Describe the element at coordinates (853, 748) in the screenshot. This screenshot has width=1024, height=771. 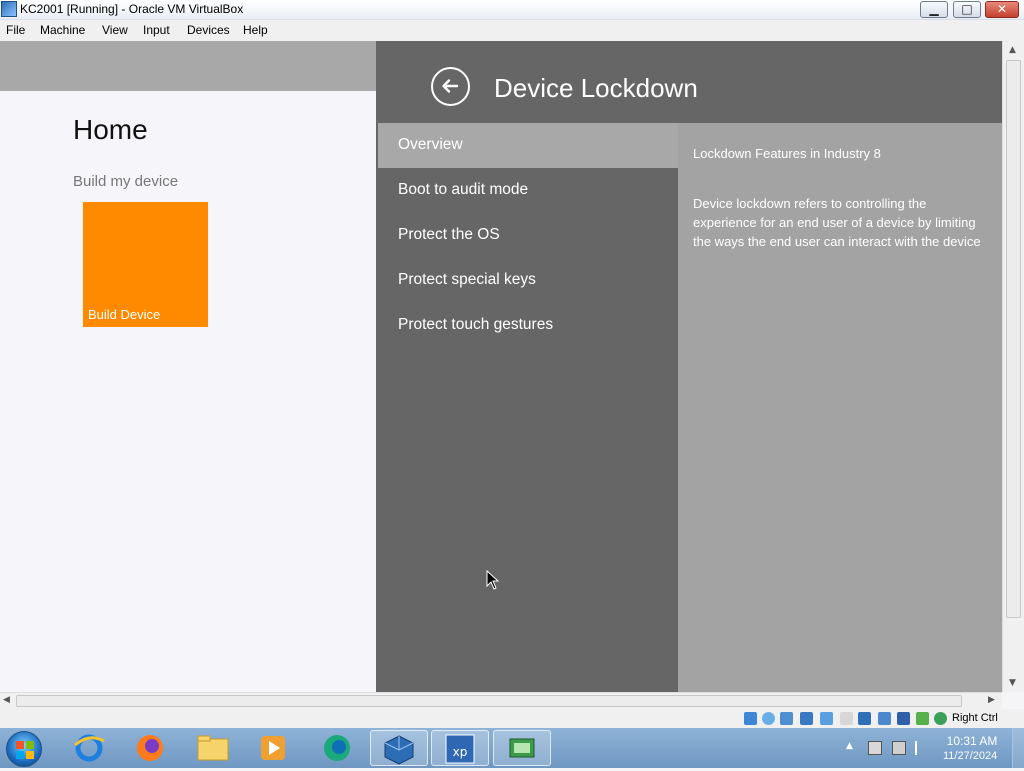
I see `show-hidden-icons-icon: ▲` at that location.